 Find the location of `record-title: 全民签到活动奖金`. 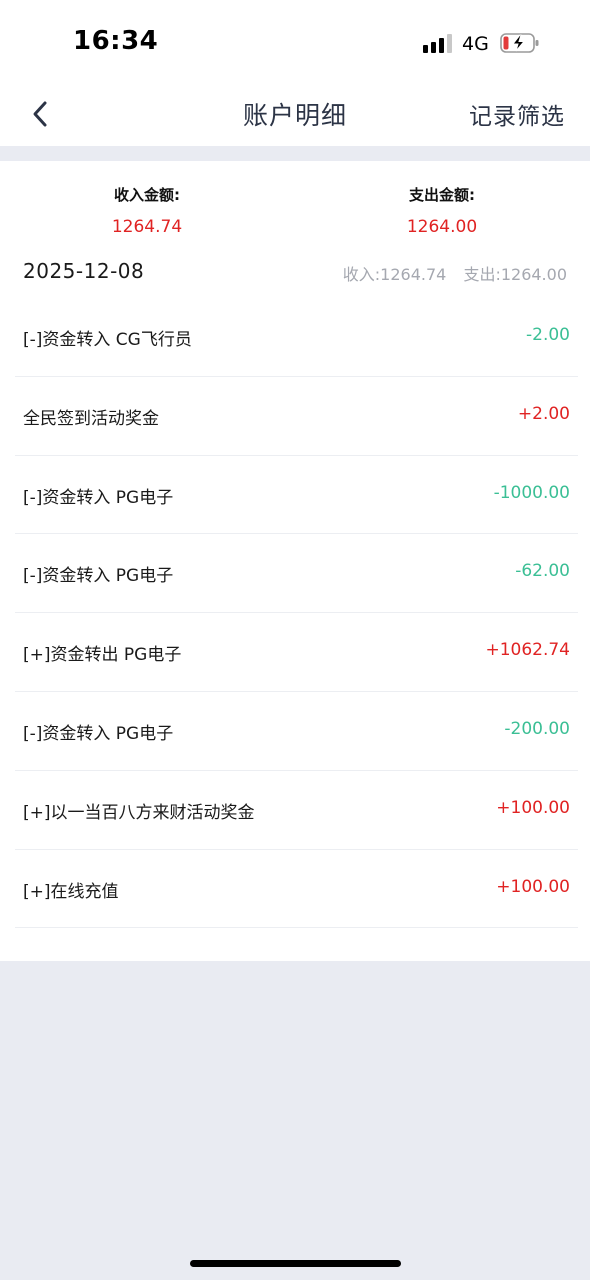

record-title: 全民签到活动奖金 is located at coordinates (91, 418).